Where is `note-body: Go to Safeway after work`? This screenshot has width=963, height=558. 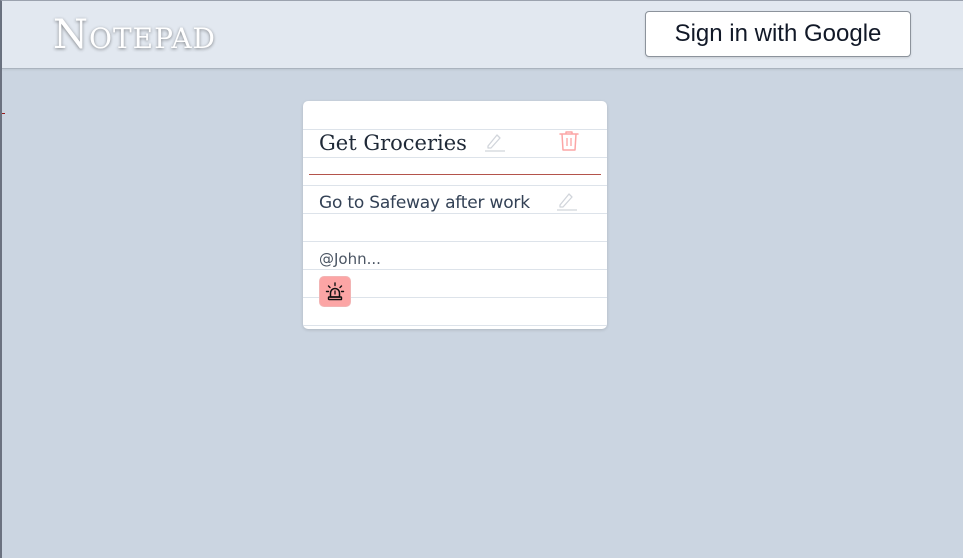 note-body: Go to Safeway after work is located at coordinates (424, 203).